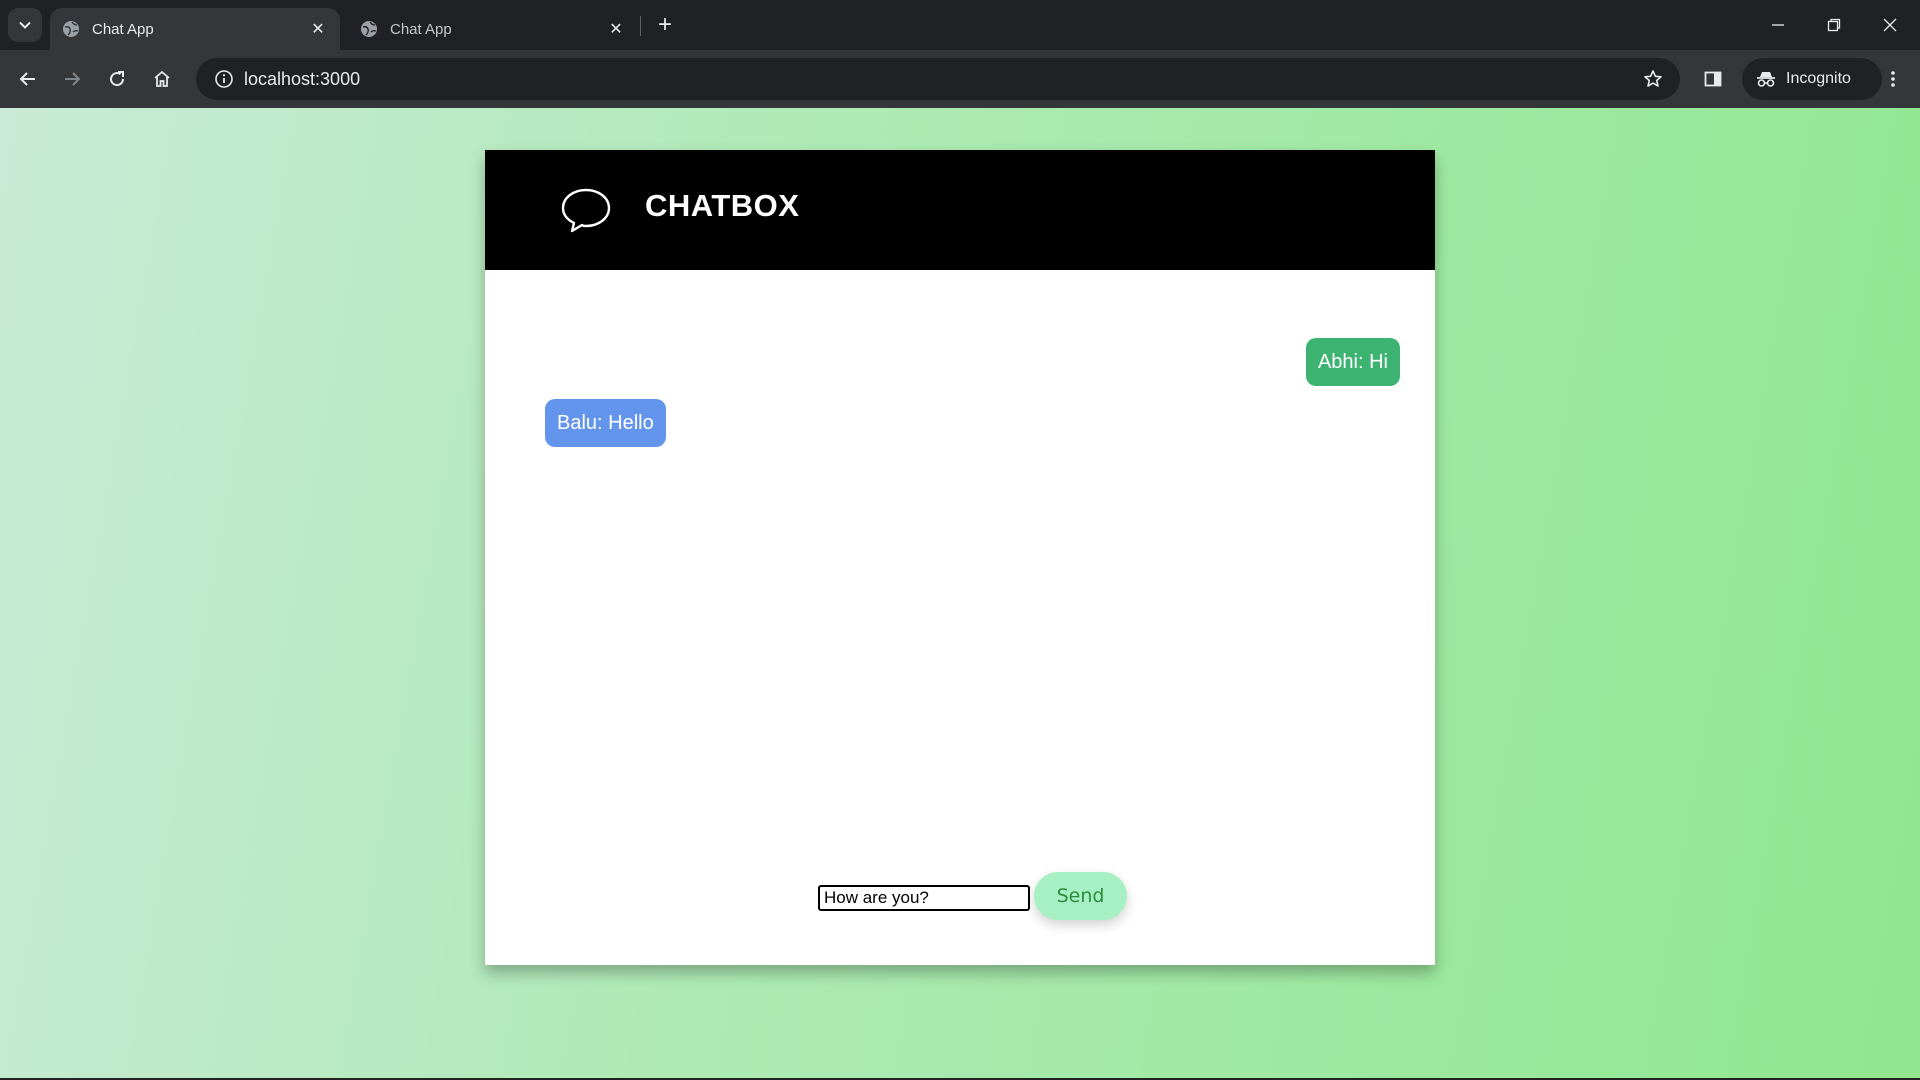 The height and width of the screenshot is (1080, 1920). I want to click on new-tab-plus-icon: +, so click(665, 25).